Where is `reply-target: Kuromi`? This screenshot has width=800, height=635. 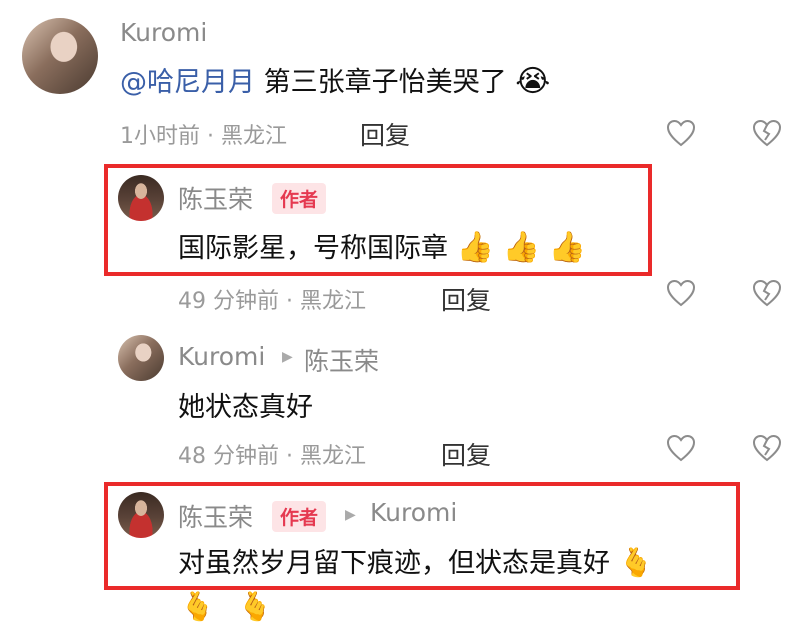
reply-target: Kuromi is located at coordinates (413, 512).